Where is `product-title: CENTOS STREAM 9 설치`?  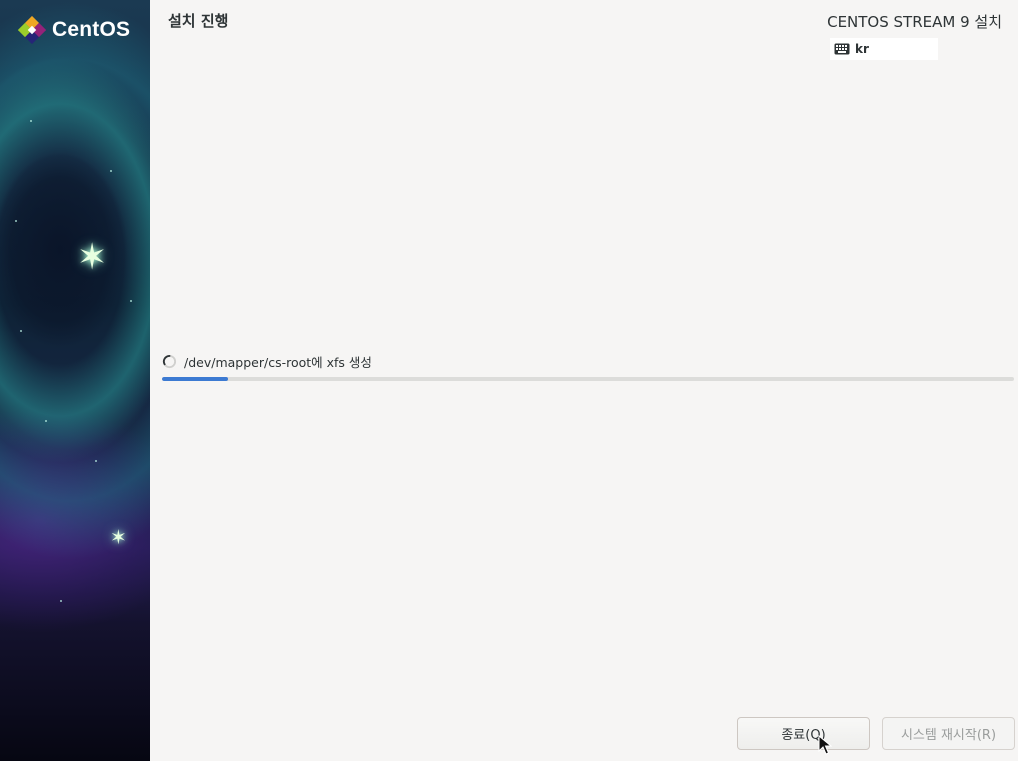
product-title: CENTOS STREAM 9 설치 is located at coordinates (914, 22).